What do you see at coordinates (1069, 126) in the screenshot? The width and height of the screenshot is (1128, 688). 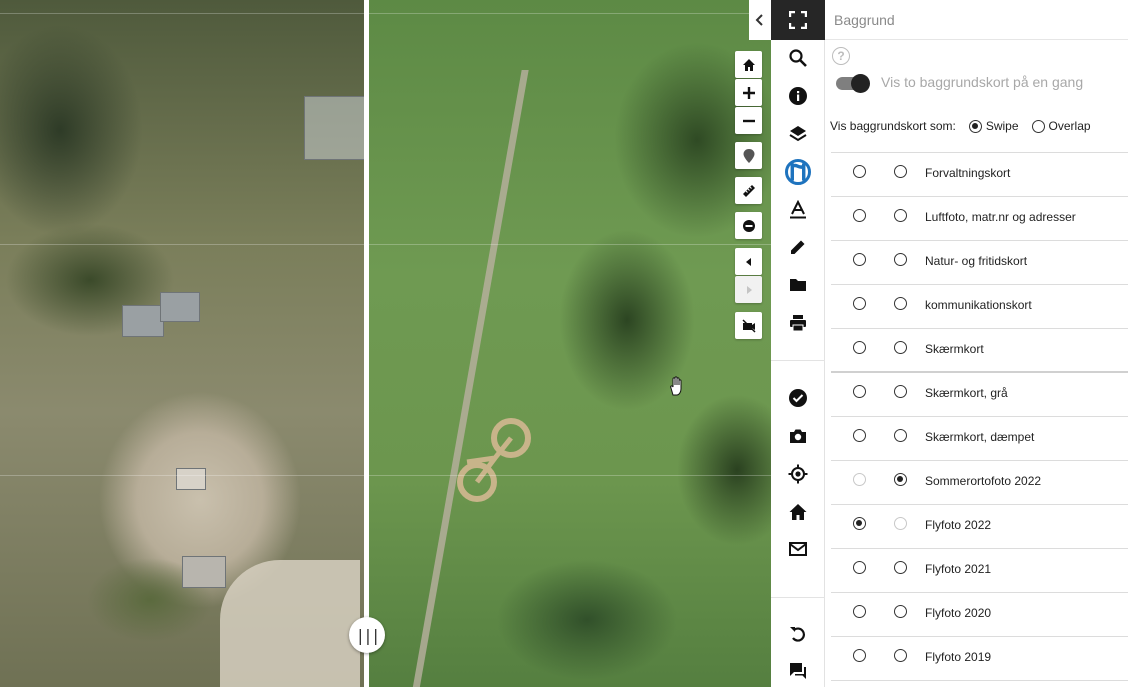 I see `mode-overlap-label: Overlap` at bounding box center [1069, 126].